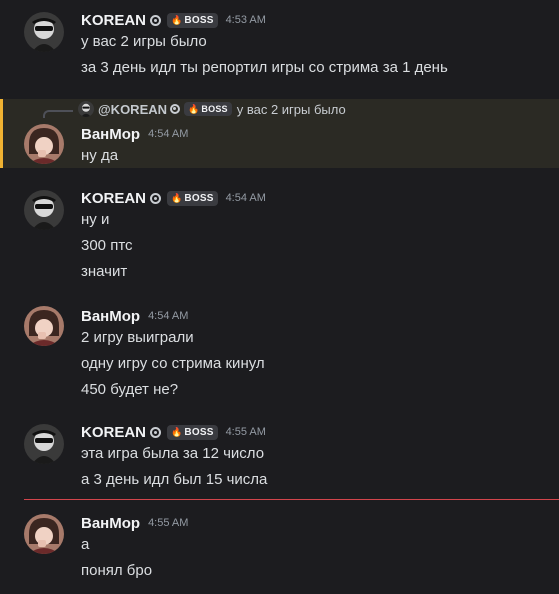 The height and width of the screenshot is (594, 559). I want to click on message-text: одну игру со стрима кинул, so click(173, 363).